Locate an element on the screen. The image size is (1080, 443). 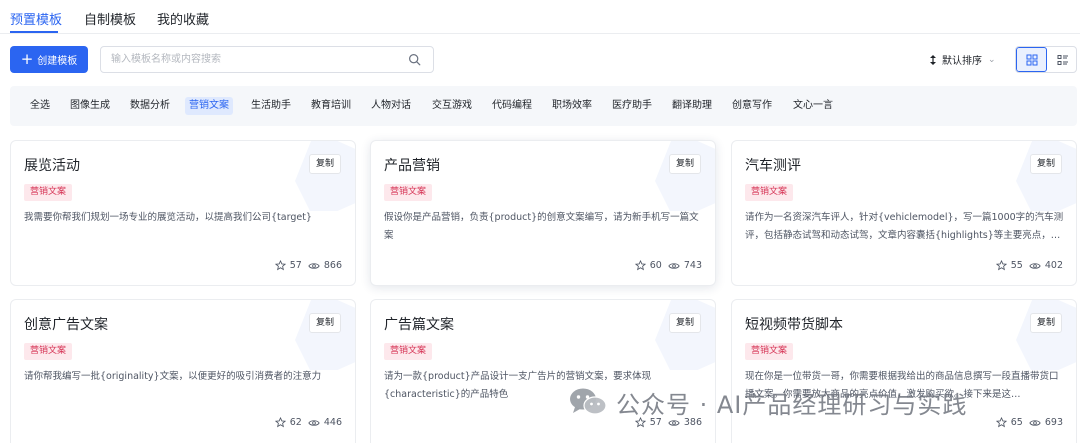
card-stats: 60 743 is located at coordinates (668, 265).